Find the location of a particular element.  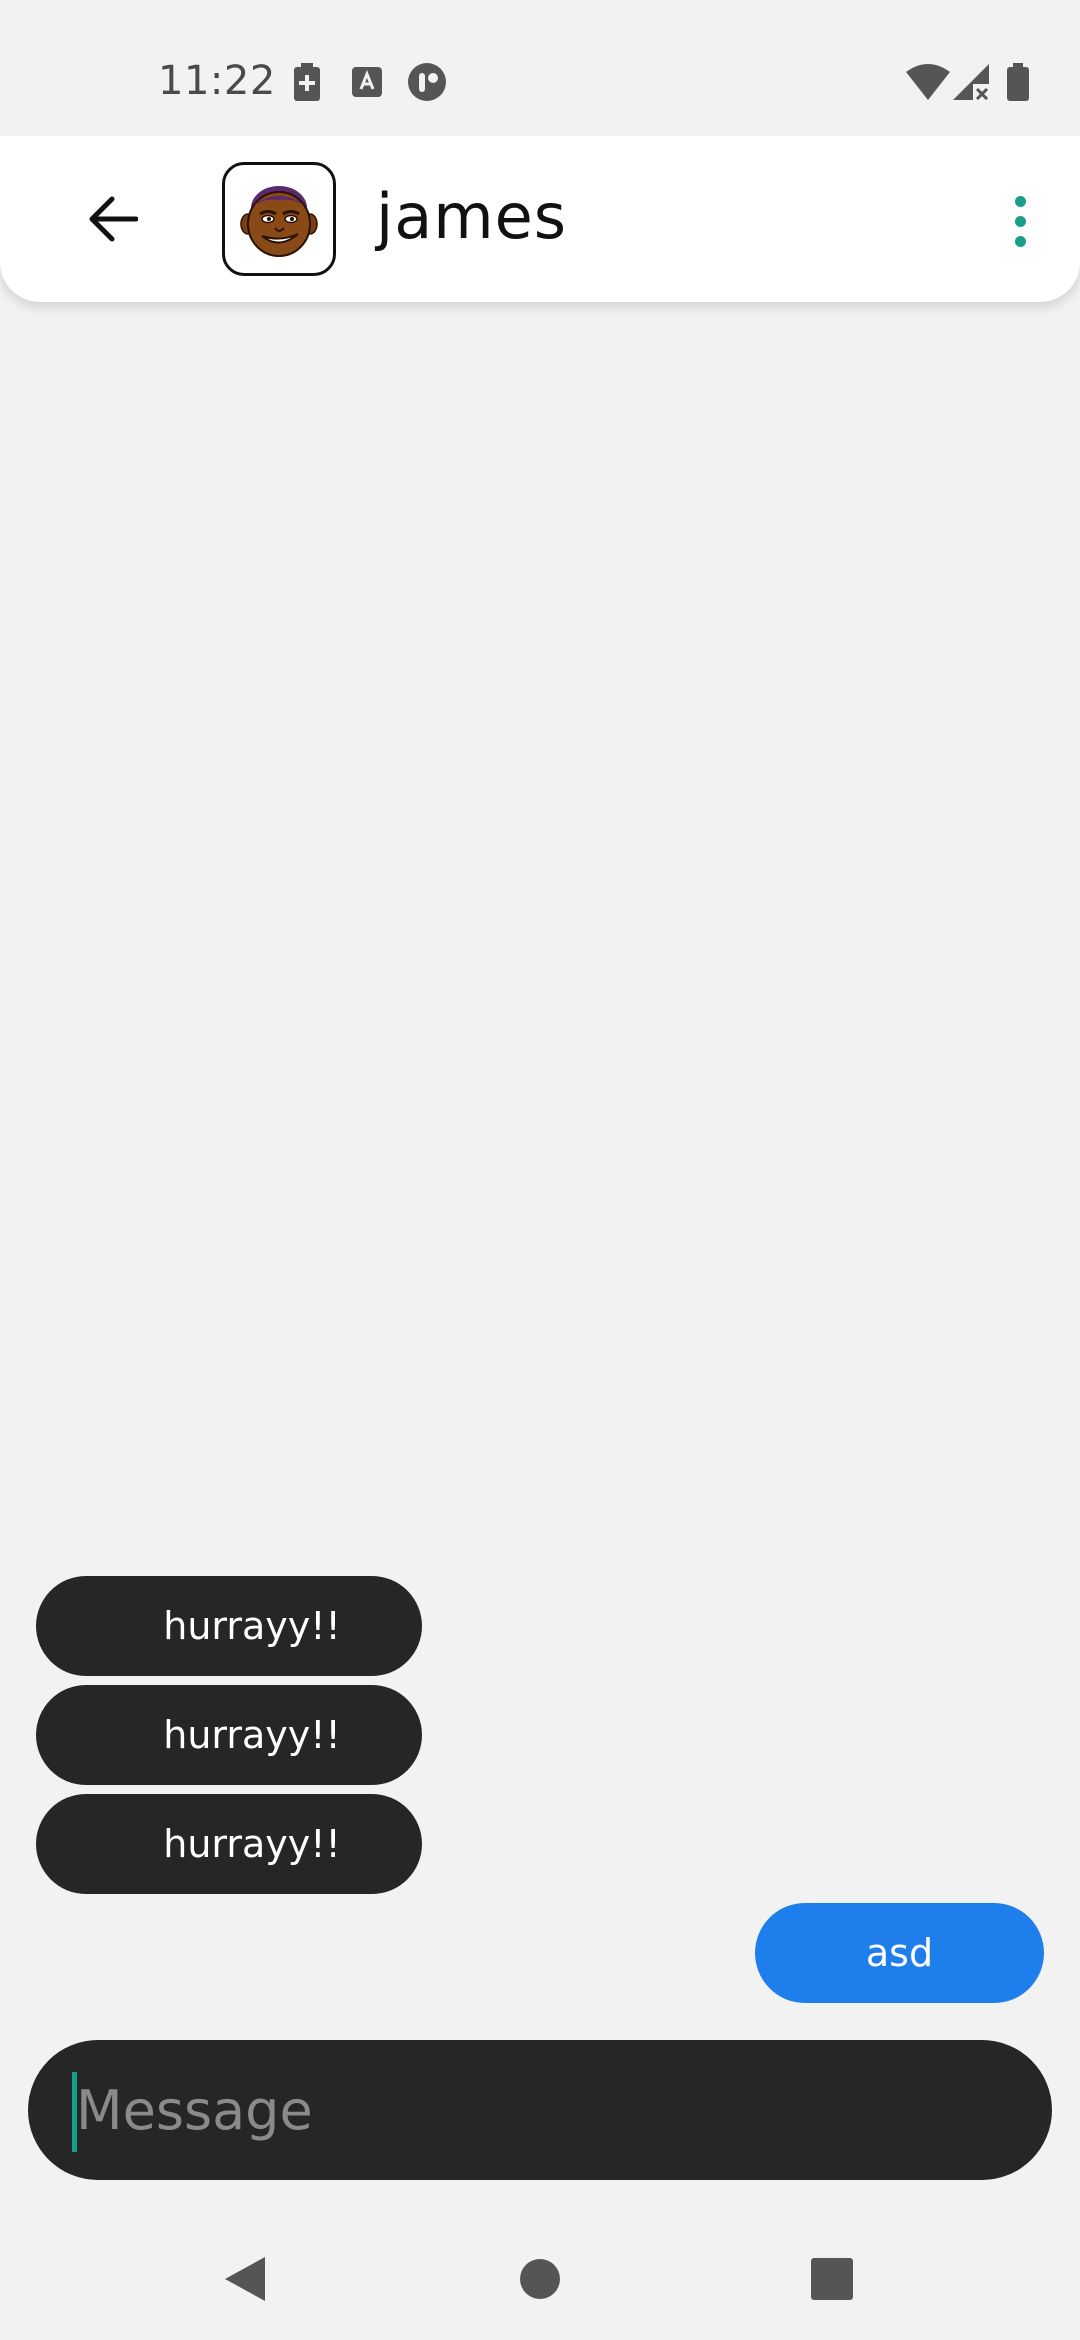

chat-header: james is located at coordinates (540, 219).